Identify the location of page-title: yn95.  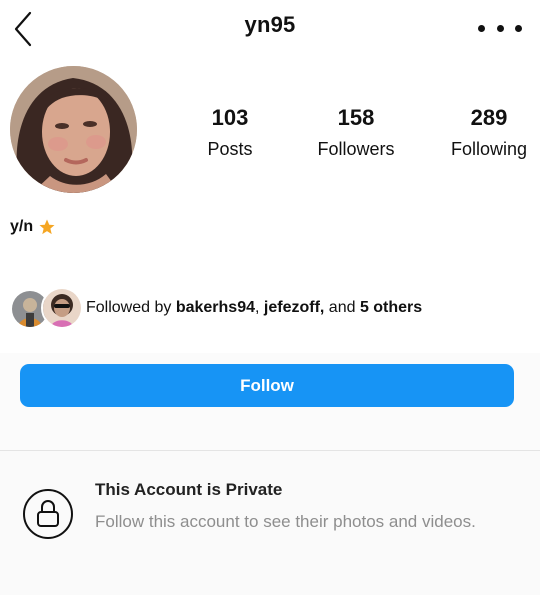
(270, 24).